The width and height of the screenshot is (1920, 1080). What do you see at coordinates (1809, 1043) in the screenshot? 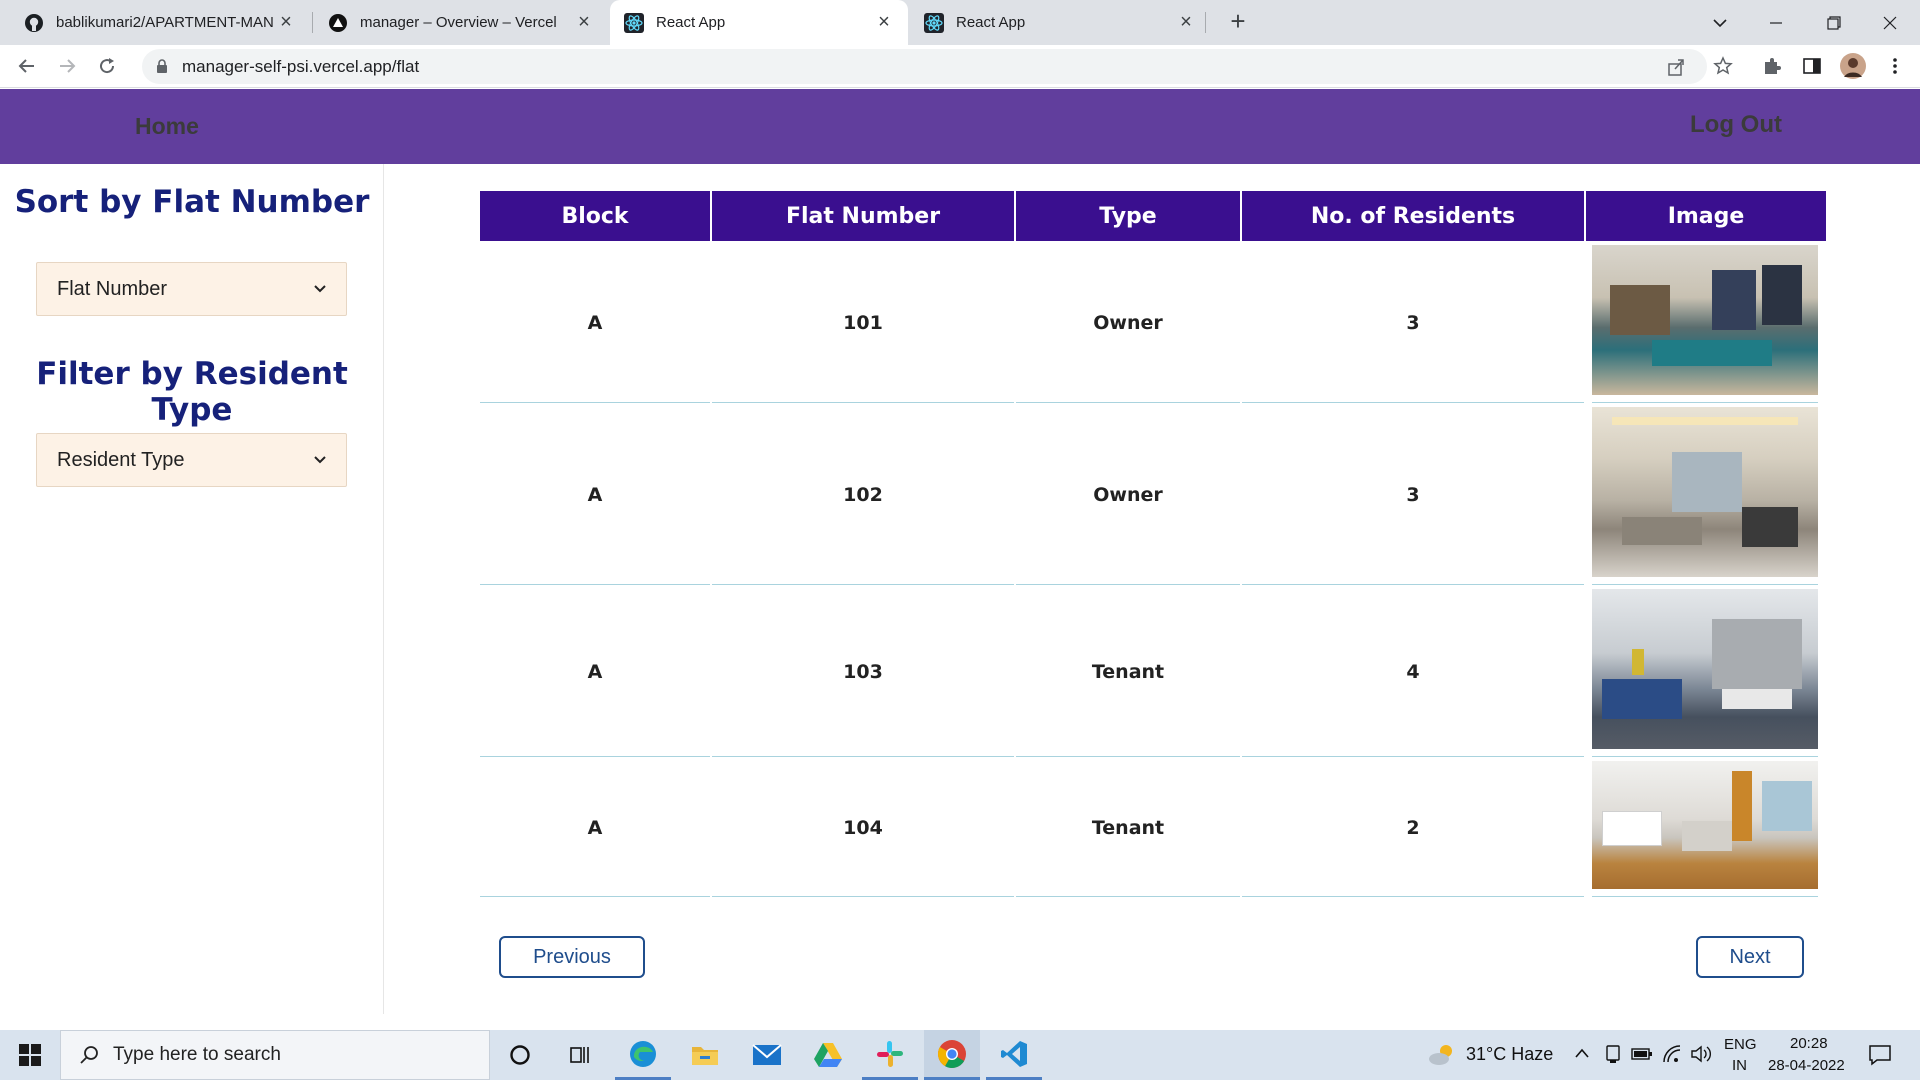
I see `clock-time: 20:28` at bounding box center [1809, 1043].